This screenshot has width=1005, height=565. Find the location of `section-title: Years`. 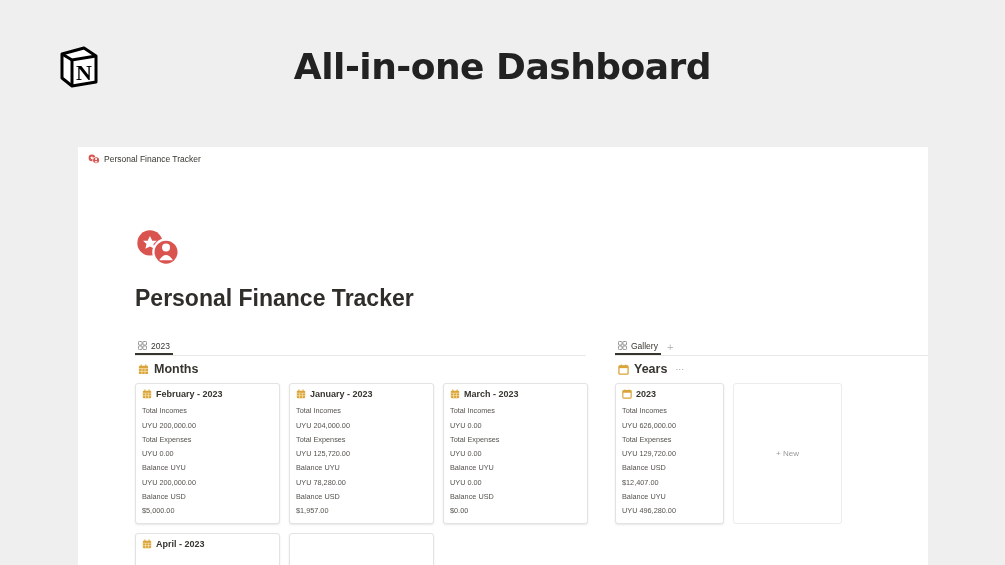

section-title: Years is located at coordinates (651, 369).